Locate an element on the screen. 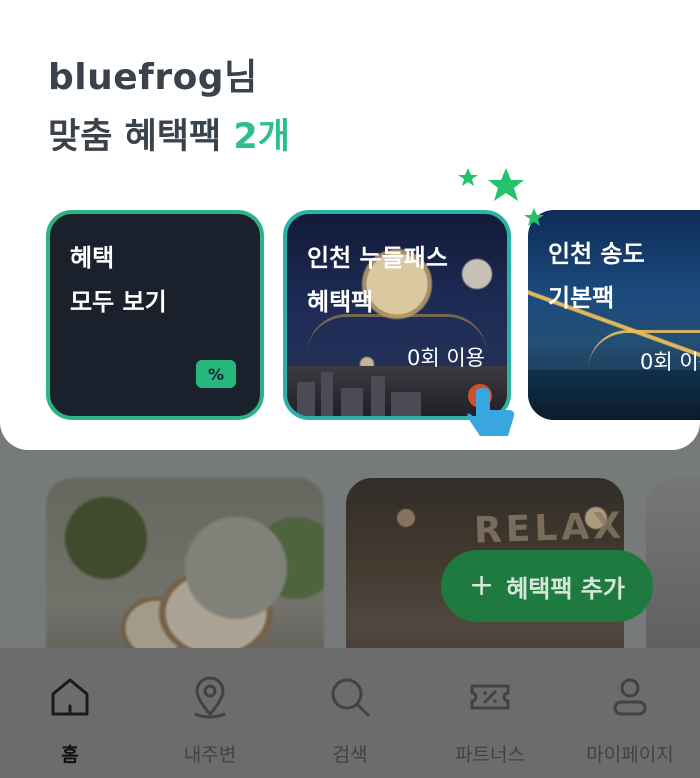 The image size is (700, 778). nav-item-label: 내주변 is located at coordinates (210, 755).